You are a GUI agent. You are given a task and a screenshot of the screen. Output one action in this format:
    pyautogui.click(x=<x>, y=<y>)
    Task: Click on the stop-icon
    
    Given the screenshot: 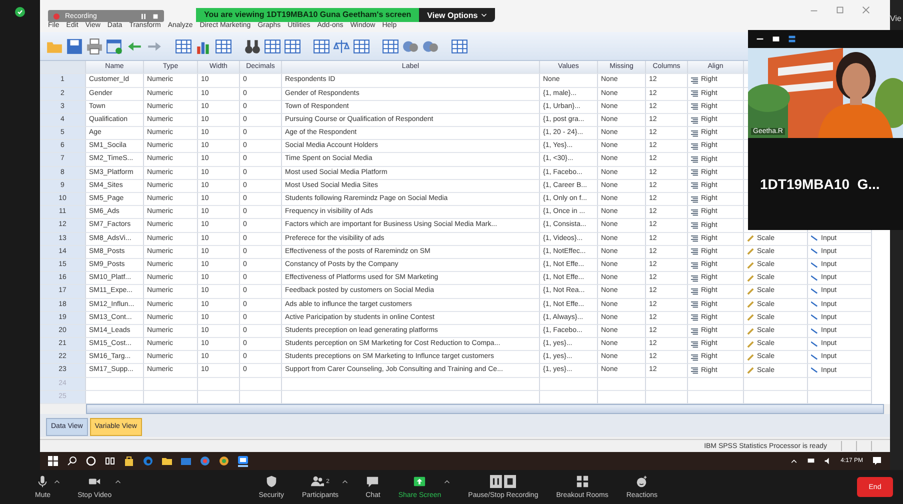 What is the action you would take?
    pyautogui.click(x=155, y=16)
    